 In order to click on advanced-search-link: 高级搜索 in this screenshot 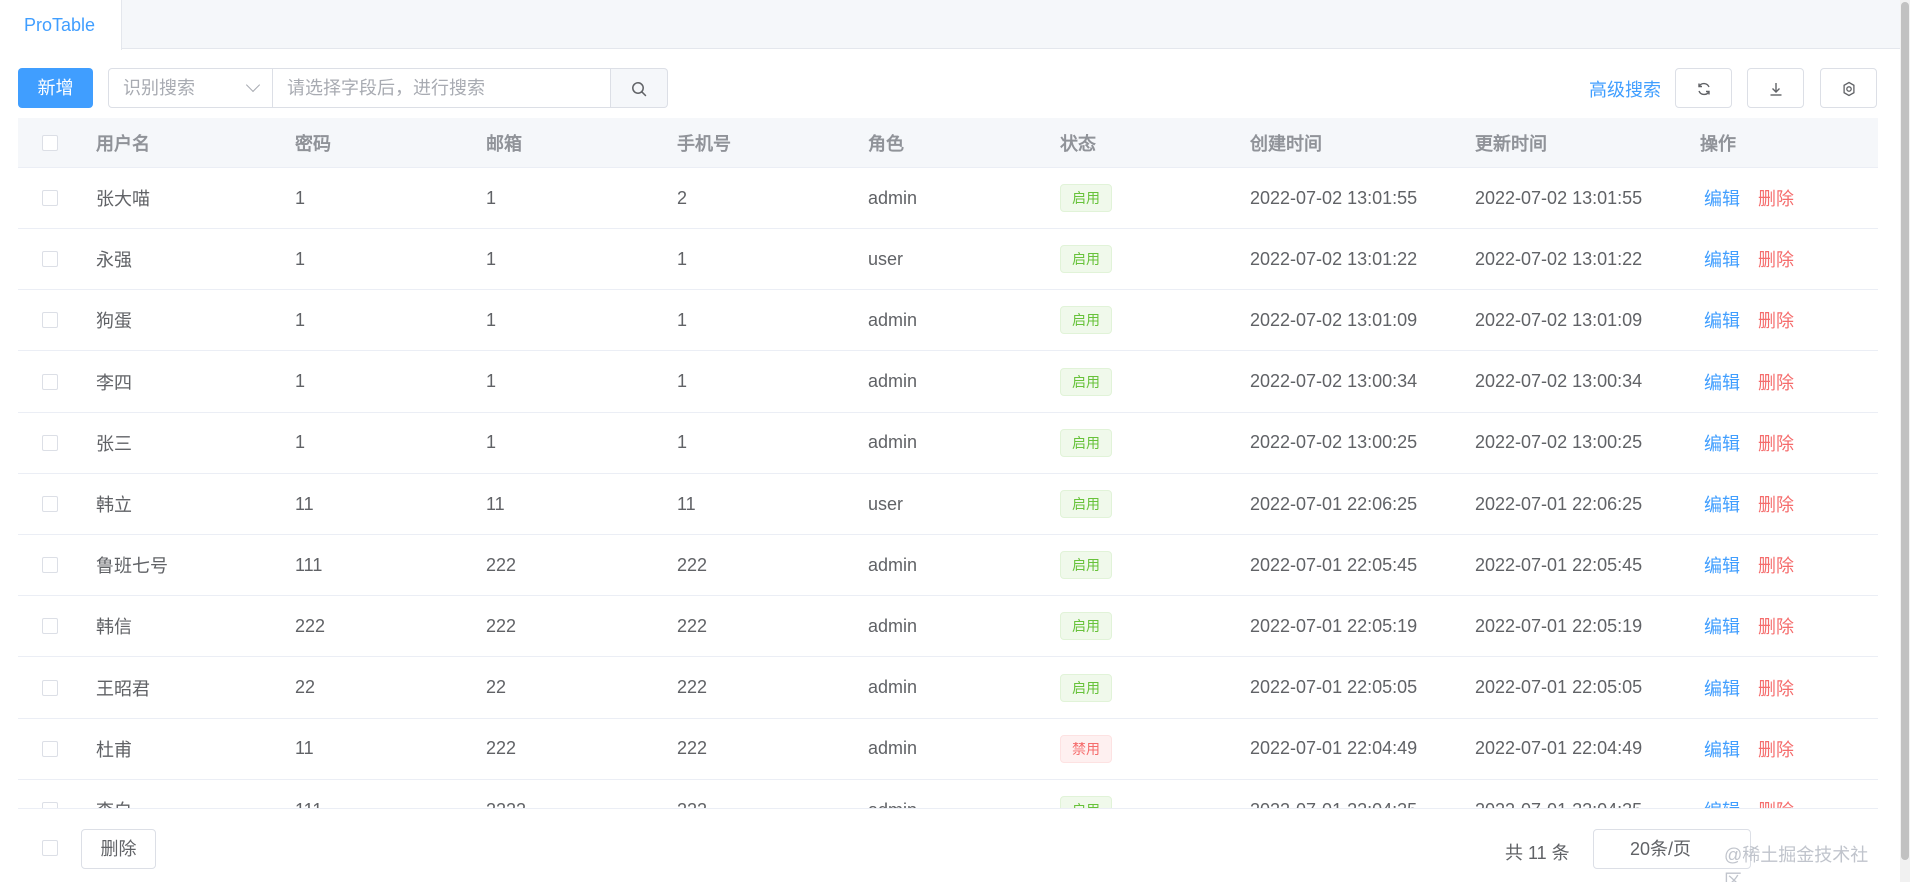, I will do `click(1625, 89)`.